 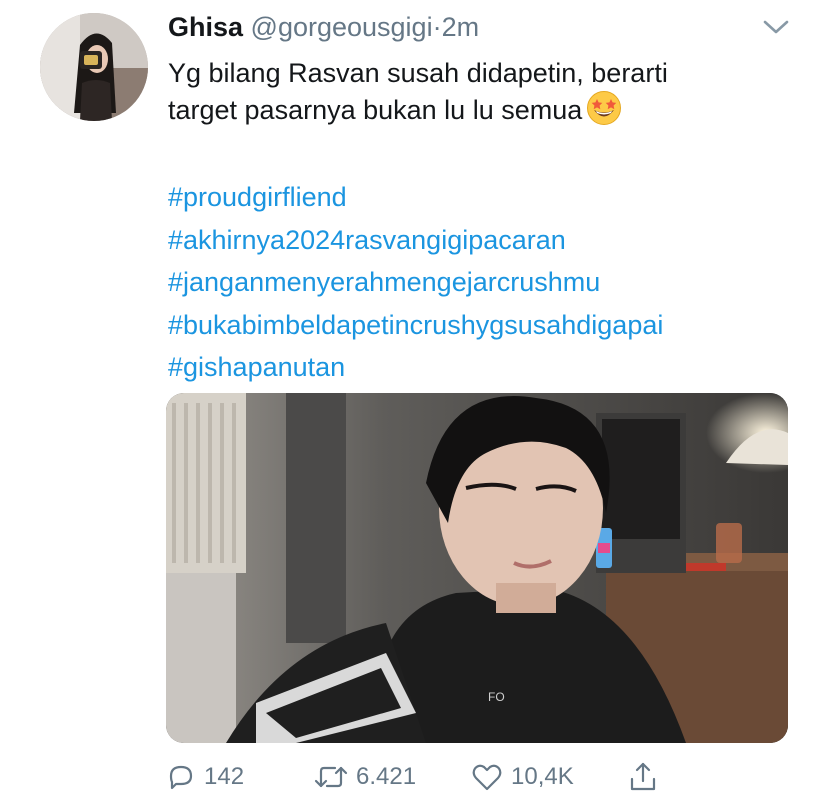 I want to click on hashtag-link: #bukabimbeldapetincrushygsusahdigapai, so click(x=415, y=325).